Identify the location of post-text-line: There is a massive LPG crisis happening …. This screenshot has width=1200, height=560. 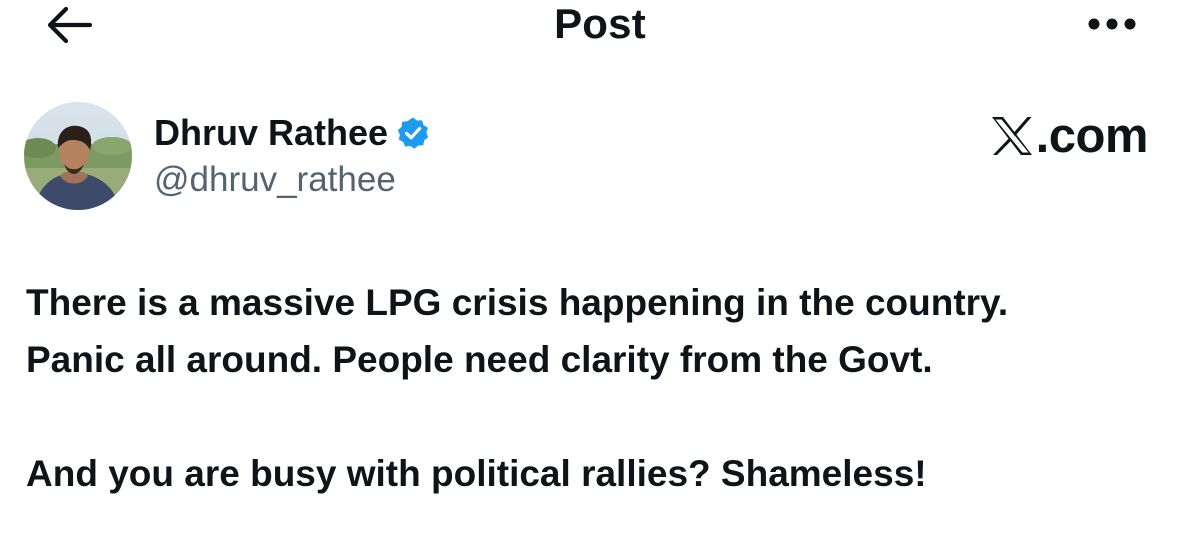
(517, 302).